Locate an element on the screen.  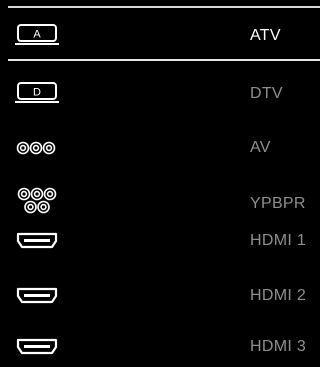
av-rca-icon is located at coordinates (37, 148).